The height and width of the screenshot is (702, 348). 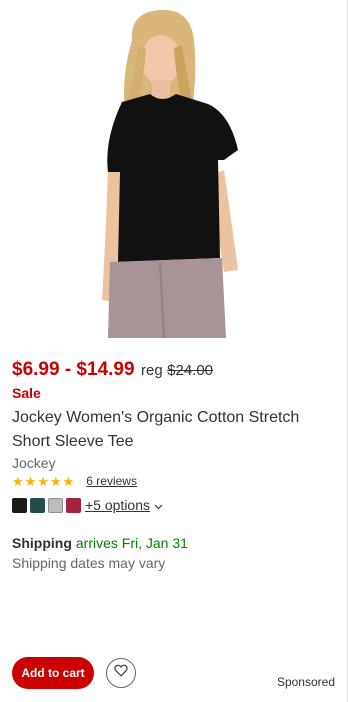 I want to click on reviews-link: 6 reviews, so click(x=111, y=481).